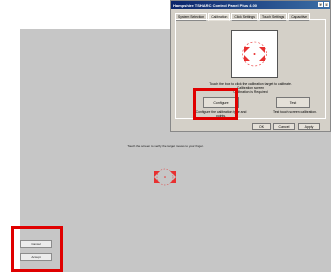 Image resolution: width=331 pixels, height=272 pixels. I want to click on configure-button: Configure, so click(221, 102).